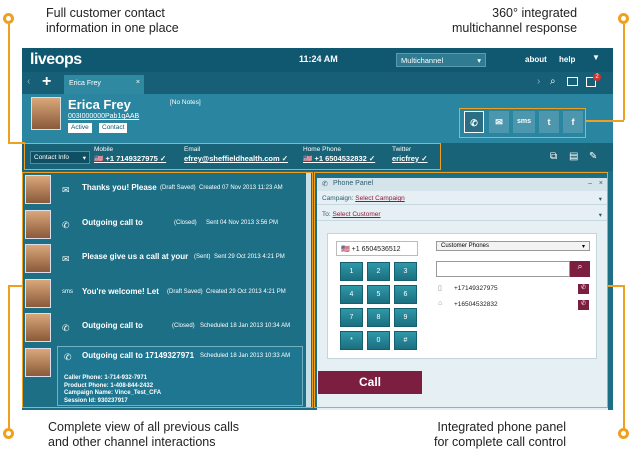 The height and width of the screenshot is (461, 635). What do you see at coordinates (479, 60) in the screenshot?
I see `chevron-down-icon: ▾` at bounding box center [479, 60].